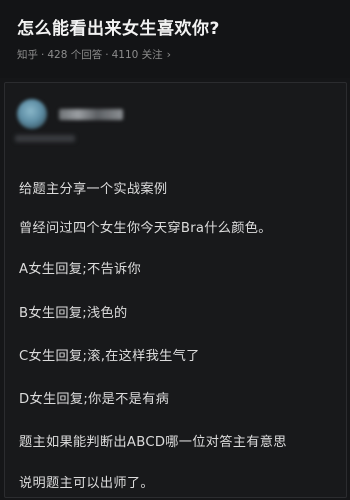  Describe the element at coordinates (145, 228) in the screenshot. I see `answer-line: 曾经问过四个女生你今天穿Bra什么颜色。` at that location.